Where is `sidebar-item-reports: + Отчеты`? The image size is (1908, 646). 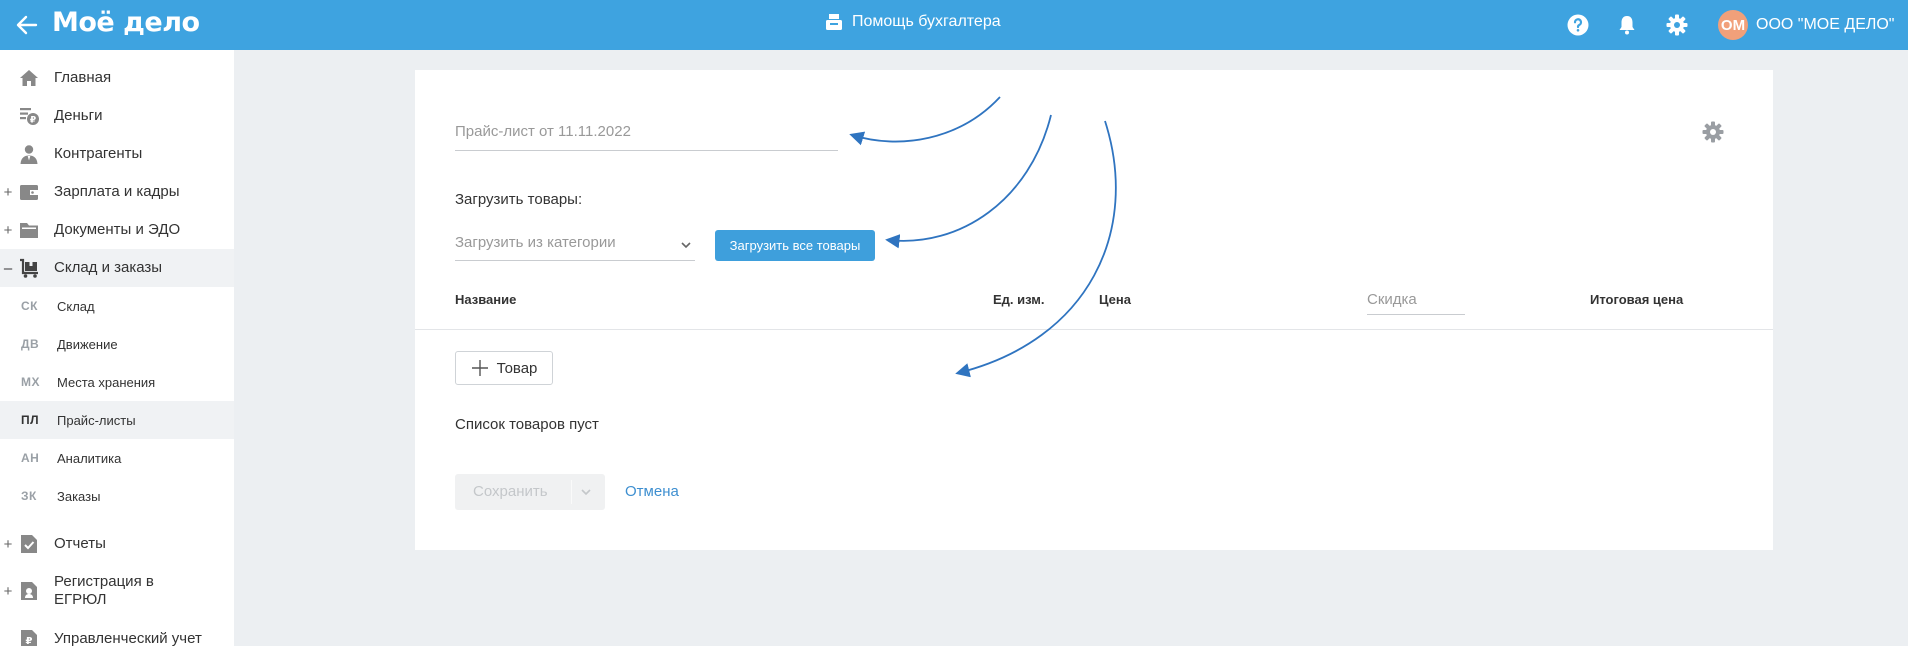
sidebar-item-reports: + Отчеты is located at coordinates (117, 544).